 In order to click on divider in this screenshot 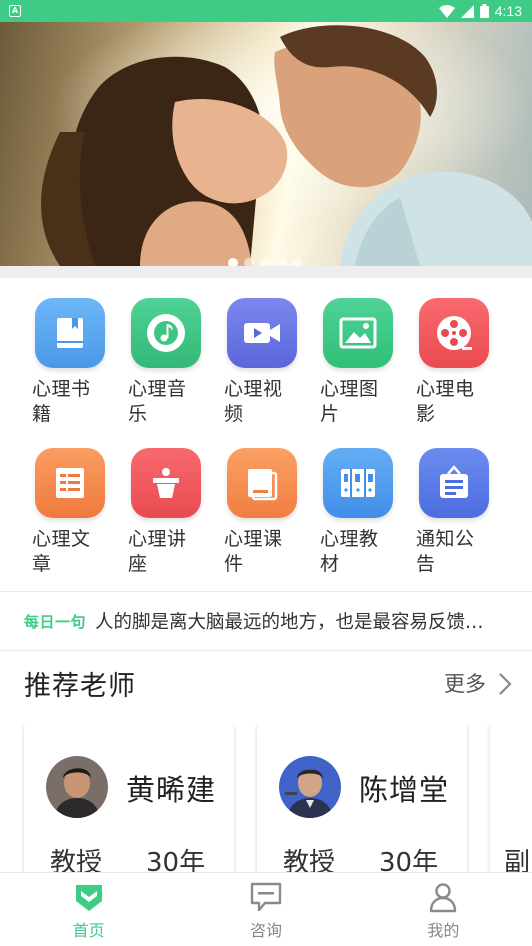, I will do `click(266, 650)`.